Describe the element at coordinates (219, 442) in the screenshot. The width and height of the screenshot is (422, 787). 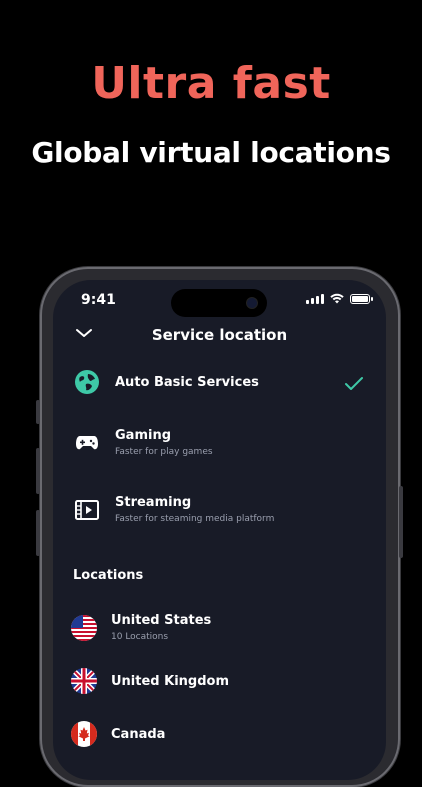
I see `service-item-gaming: Gaming Faster for play games` at that location.